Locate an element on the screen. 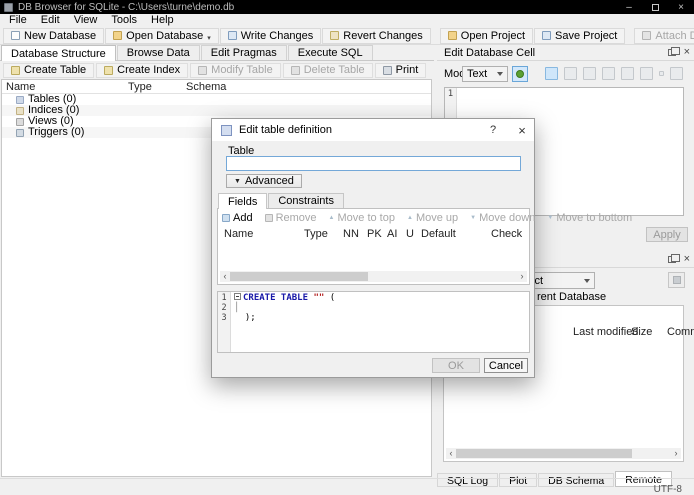 Image resolution: width=694 pixels, height=495 pixels. apply-button: Apply is located at coordinates (667, 234).